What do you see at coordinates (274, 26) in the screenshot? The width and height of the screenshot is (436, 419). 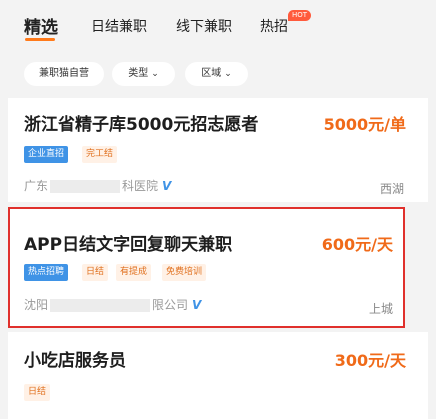 I see `tab-hot: 热招` at bounding box center [274, 26].